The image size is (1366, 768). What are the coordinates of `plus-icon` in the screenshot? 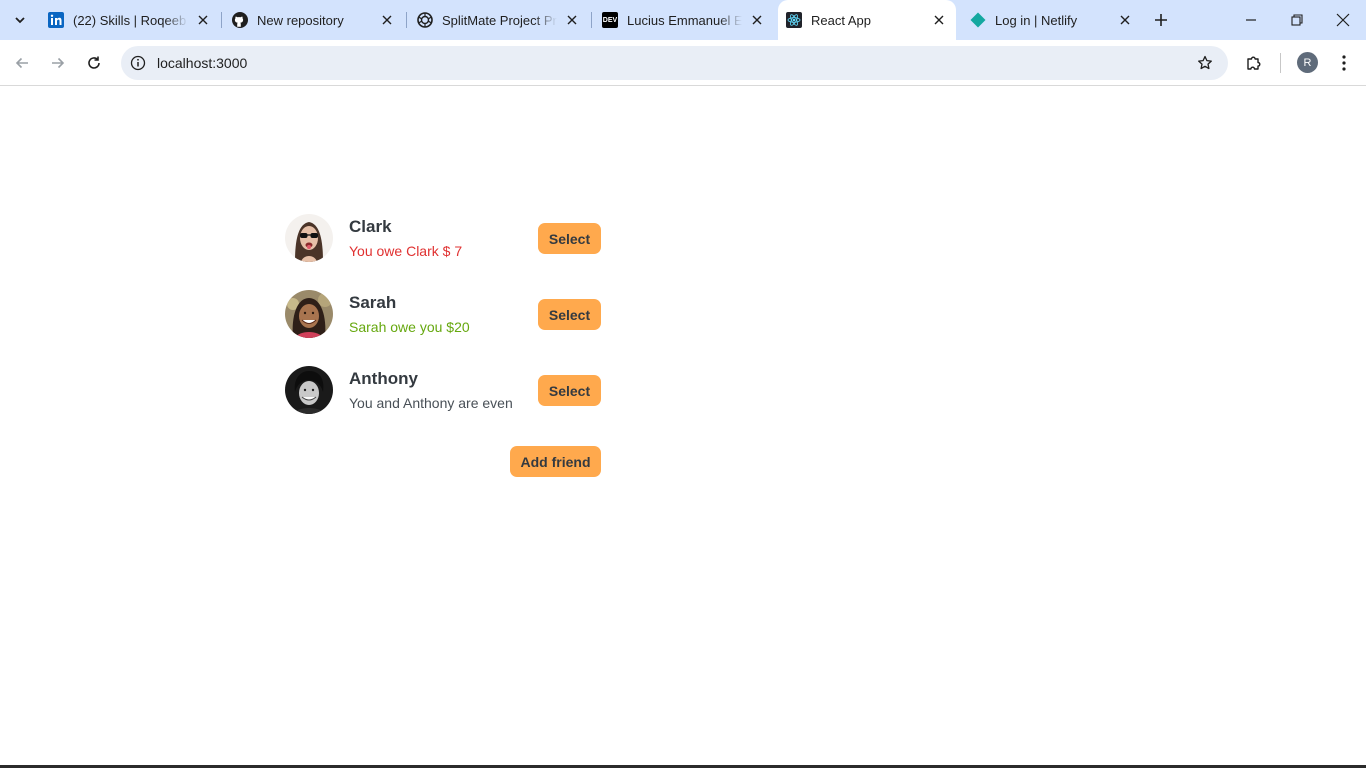 It's located at (1161, 20).